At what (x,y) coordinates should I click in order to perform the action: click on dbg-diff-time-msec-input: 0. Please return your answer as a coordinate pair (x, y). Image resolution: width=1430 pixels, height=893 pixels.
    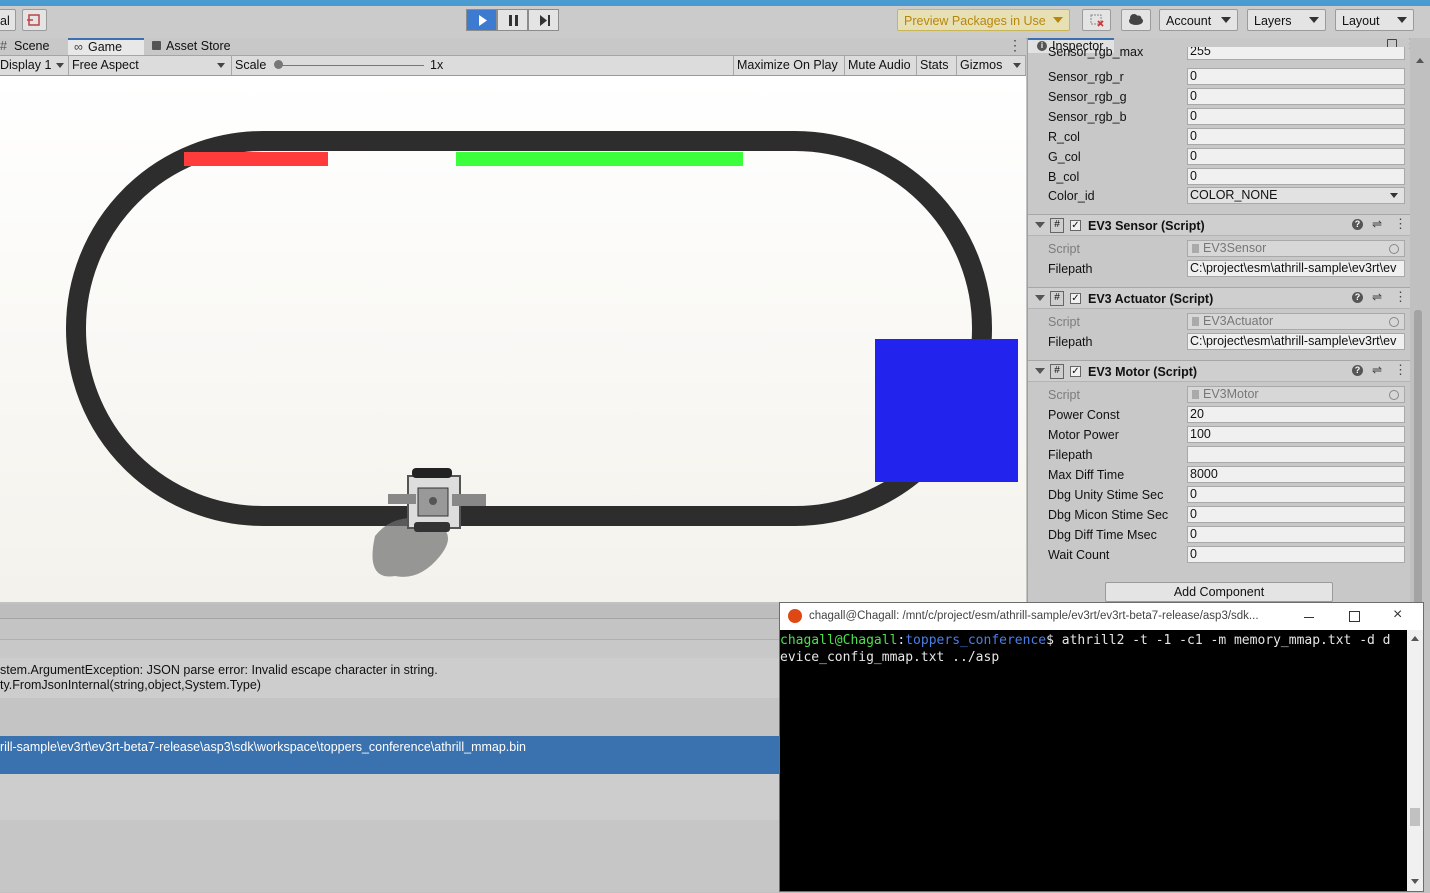
    Looking at the image, I should click on (1296, 534).